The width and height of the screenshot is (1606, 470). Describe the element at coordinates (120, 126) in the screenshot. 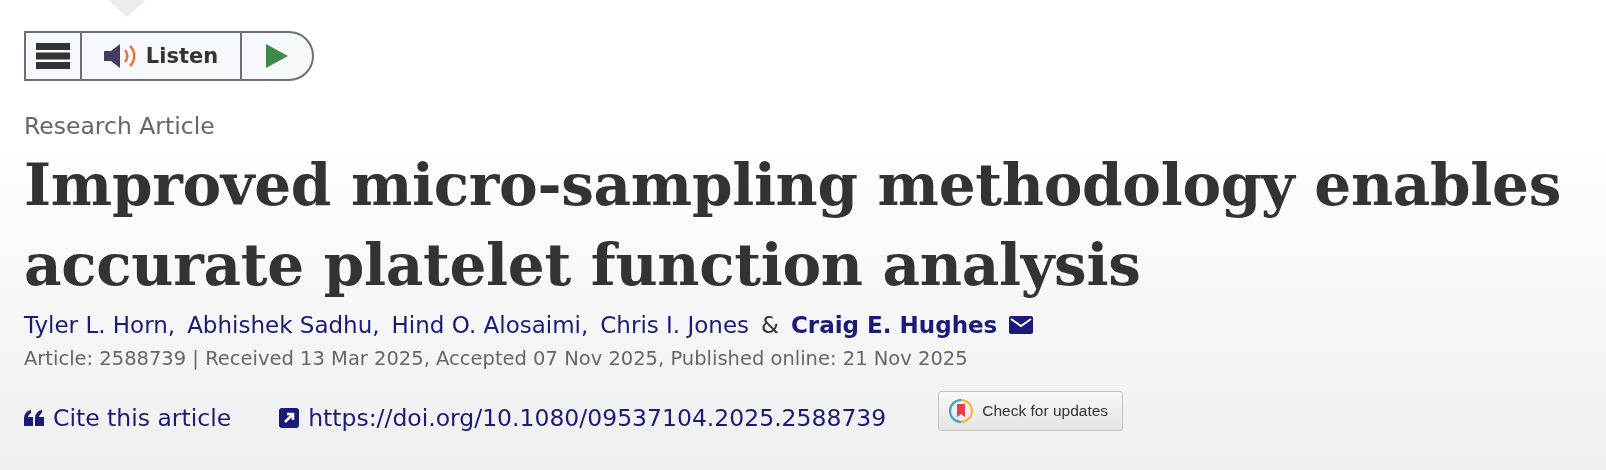

I see `article-type: Research Article` at that location.